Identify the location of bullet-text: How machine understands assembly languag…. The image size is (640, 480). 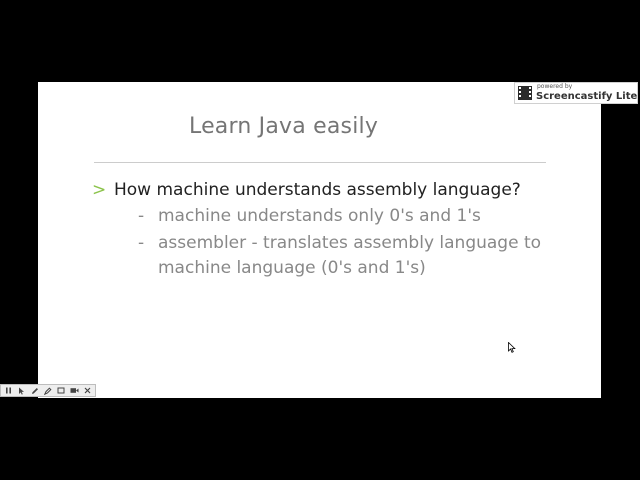
(317, 190).